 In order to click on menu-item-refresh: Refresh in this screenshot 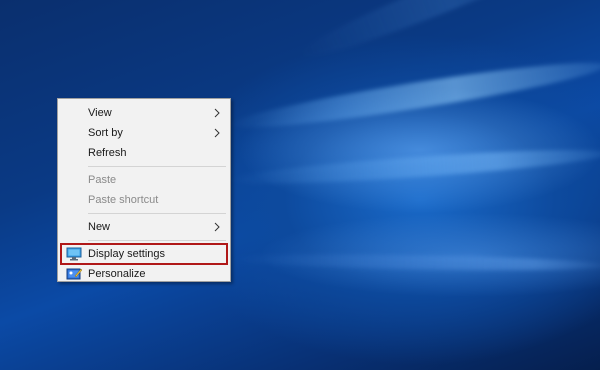, I will do `click(144, 153)`.